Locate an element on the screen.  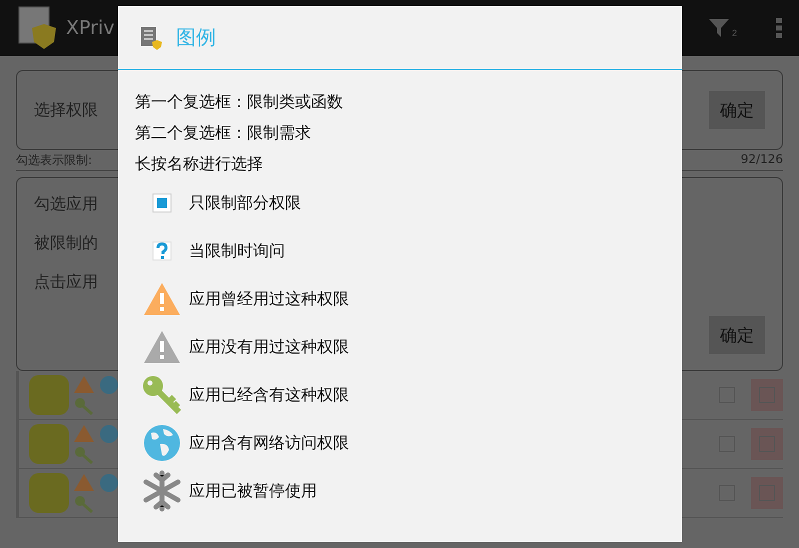
partial-checkbox-icon is located at coordinates (162, 203).